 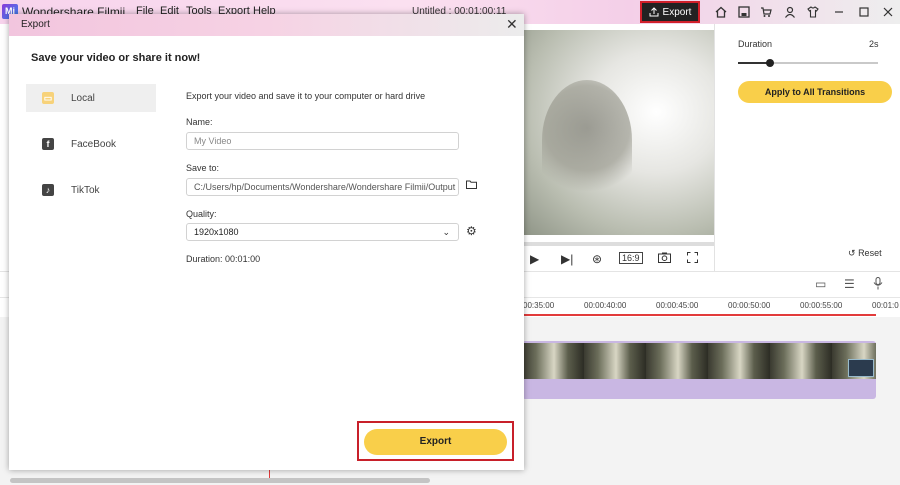 I want to click on snapshot-icon, so click(x=664, y=259).